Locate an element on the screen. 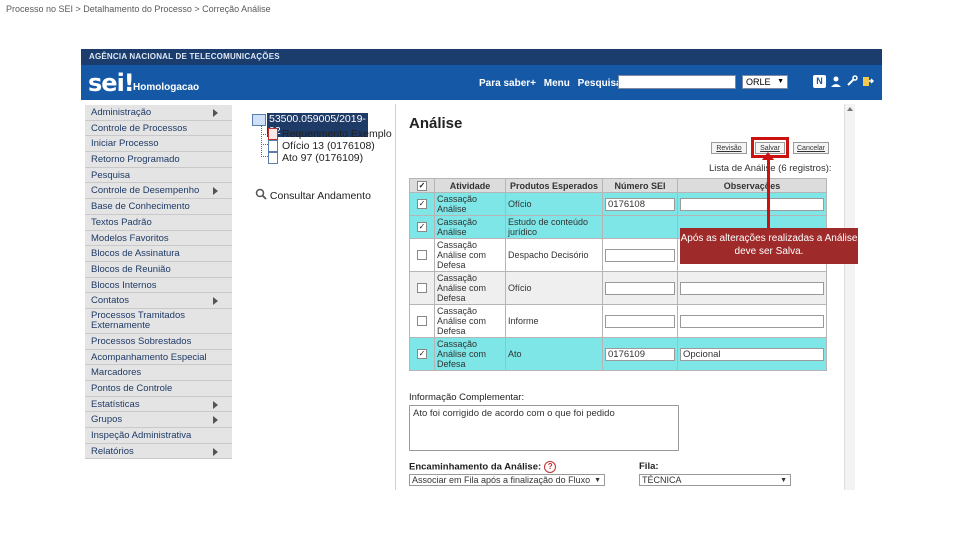 Image resolution: width=960 pixels, height=540 pixels. menu-item-label: Base de Conhecimento is located at coordinates (140, 207).